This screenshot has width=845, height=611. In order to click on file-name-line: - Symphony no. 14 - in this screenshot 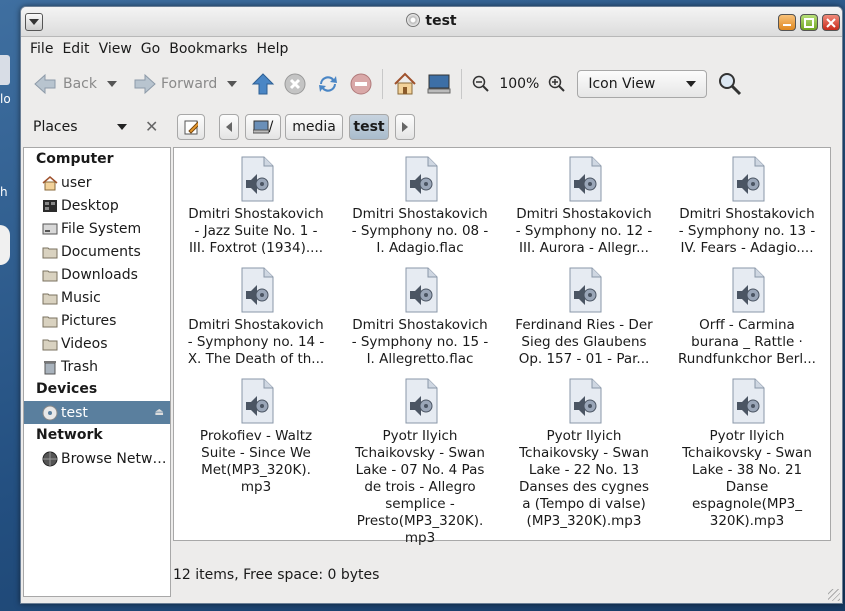, I will do `click(256, 342)`.